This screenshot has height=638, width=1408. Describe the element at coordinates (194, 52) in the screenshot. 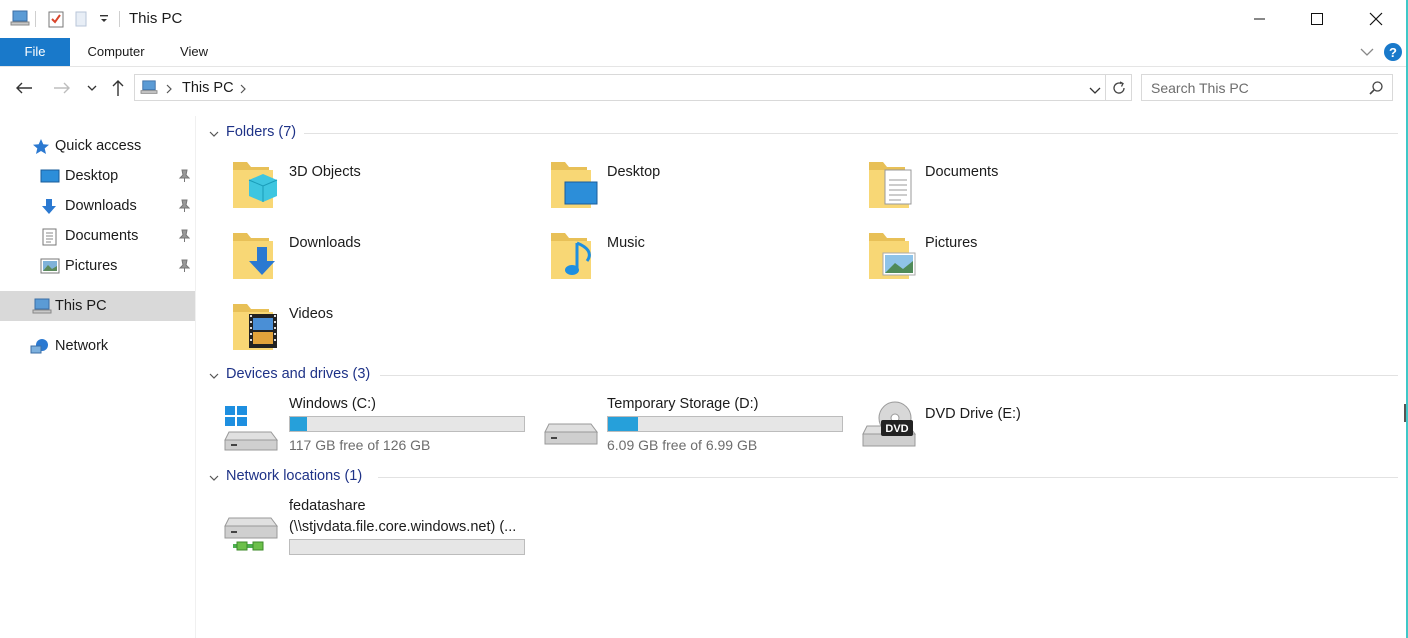

I see `tab-view: View` at that location.